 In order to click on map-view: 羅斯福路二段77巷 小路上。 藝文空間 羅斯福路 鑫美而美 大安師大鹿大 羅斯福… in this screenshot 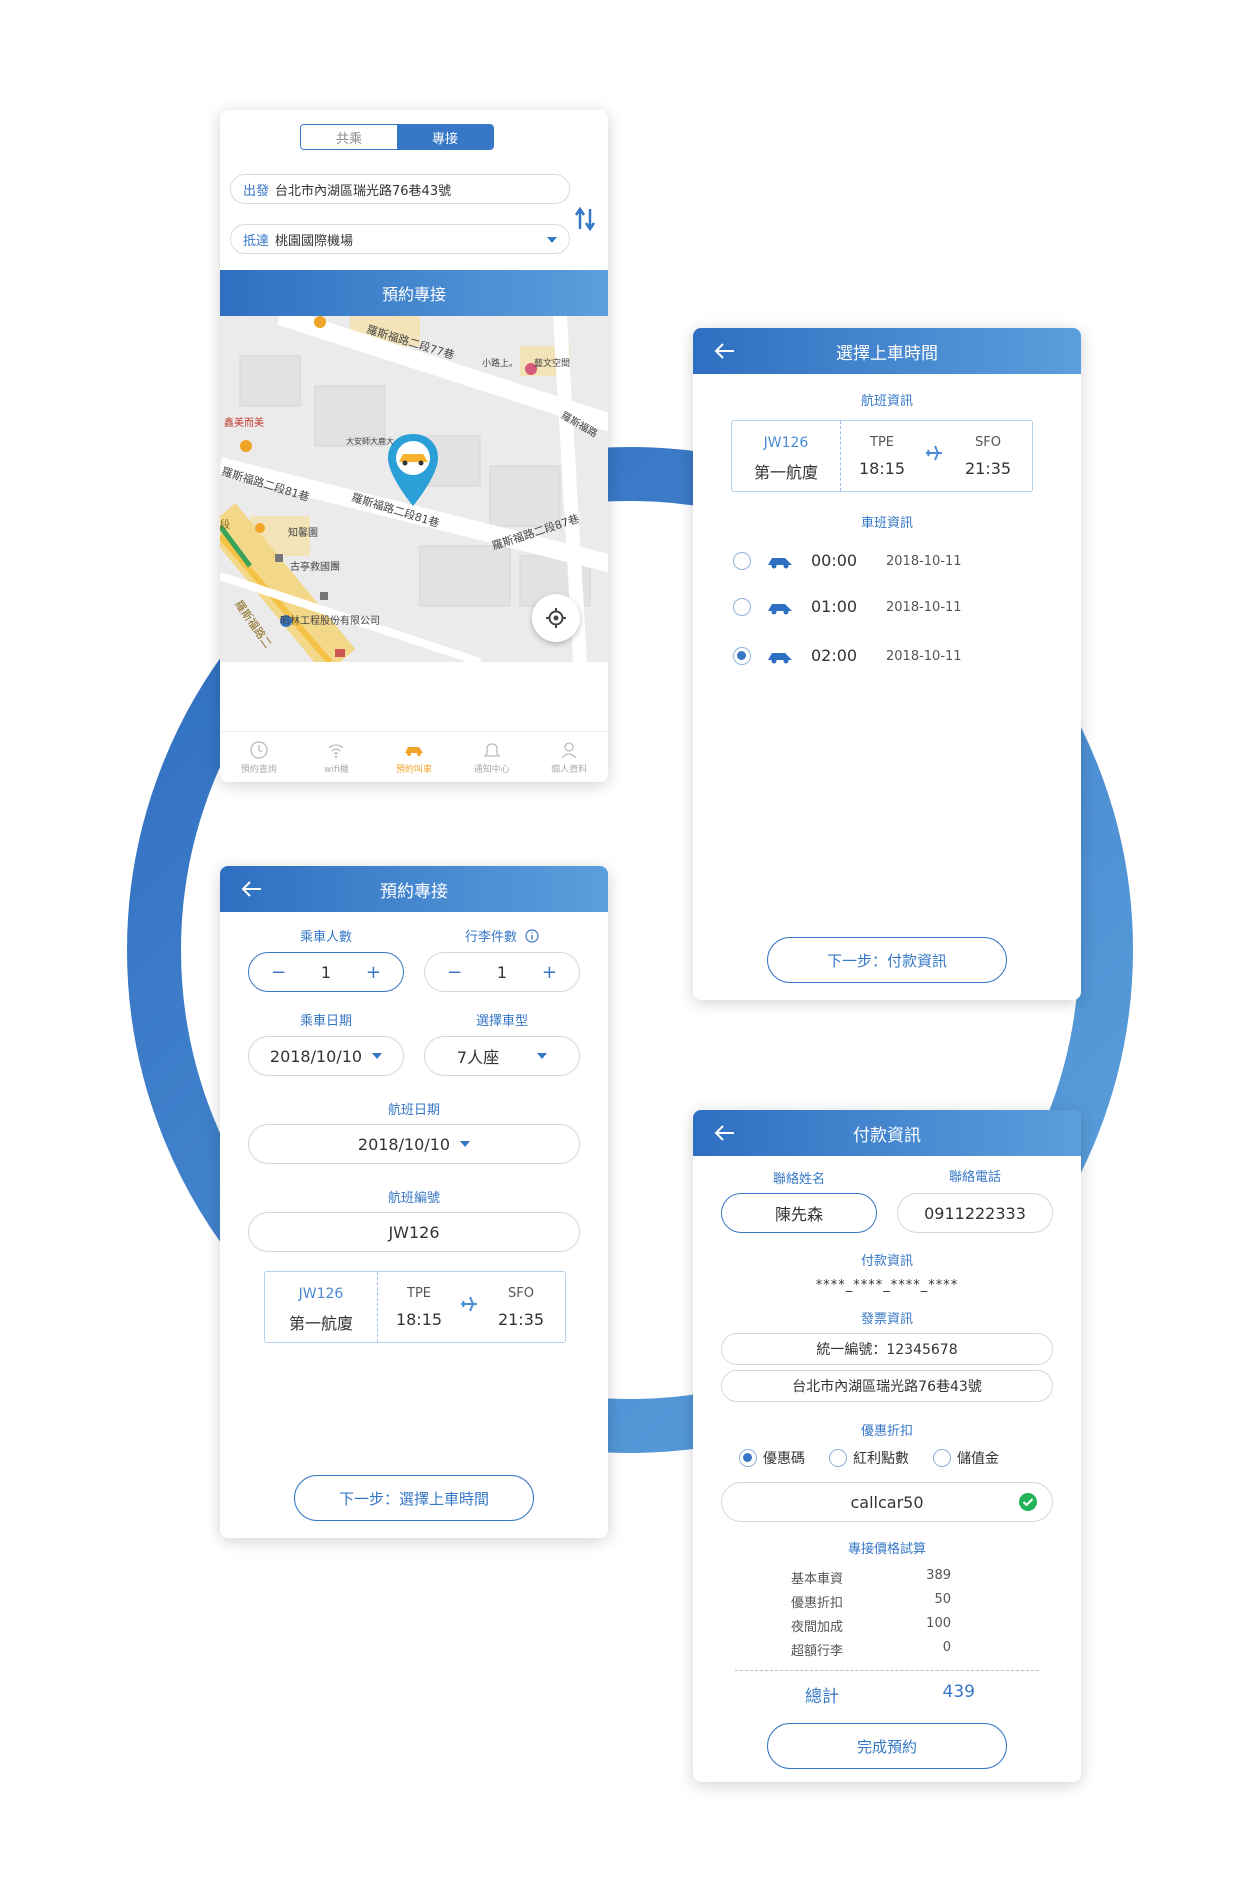, I will do `click(414, 489)`.